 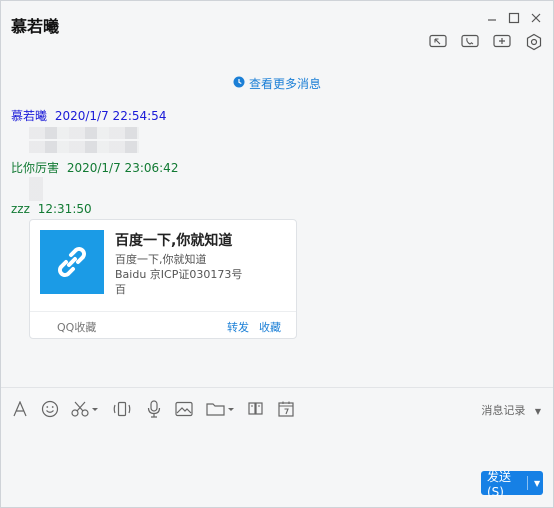 I want to click on font-icon, so click(x=20, y=409).